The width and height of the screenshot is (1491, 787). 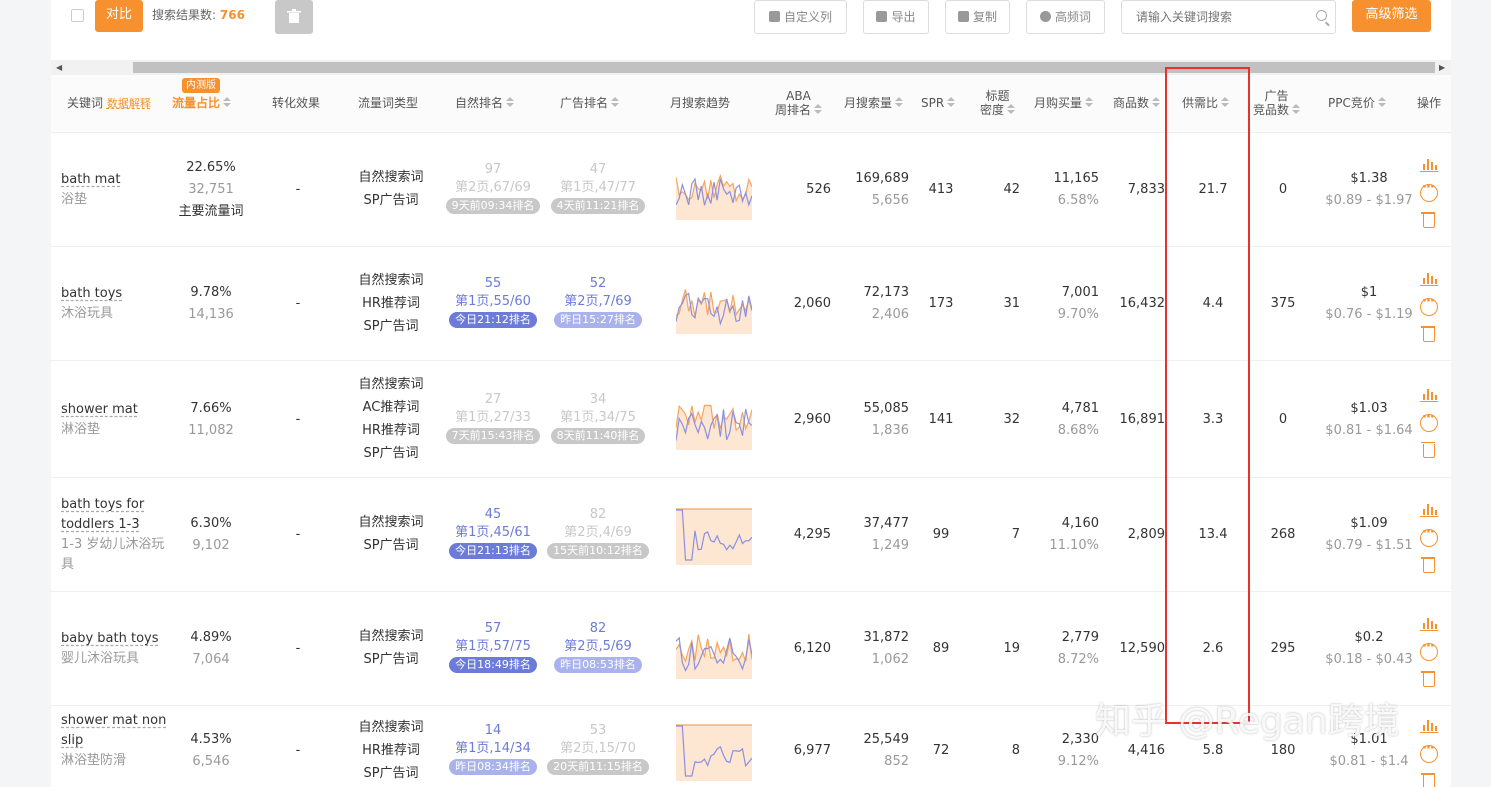 I want to click on data-explain-link: 数据解释, so click(x=129, y=103).